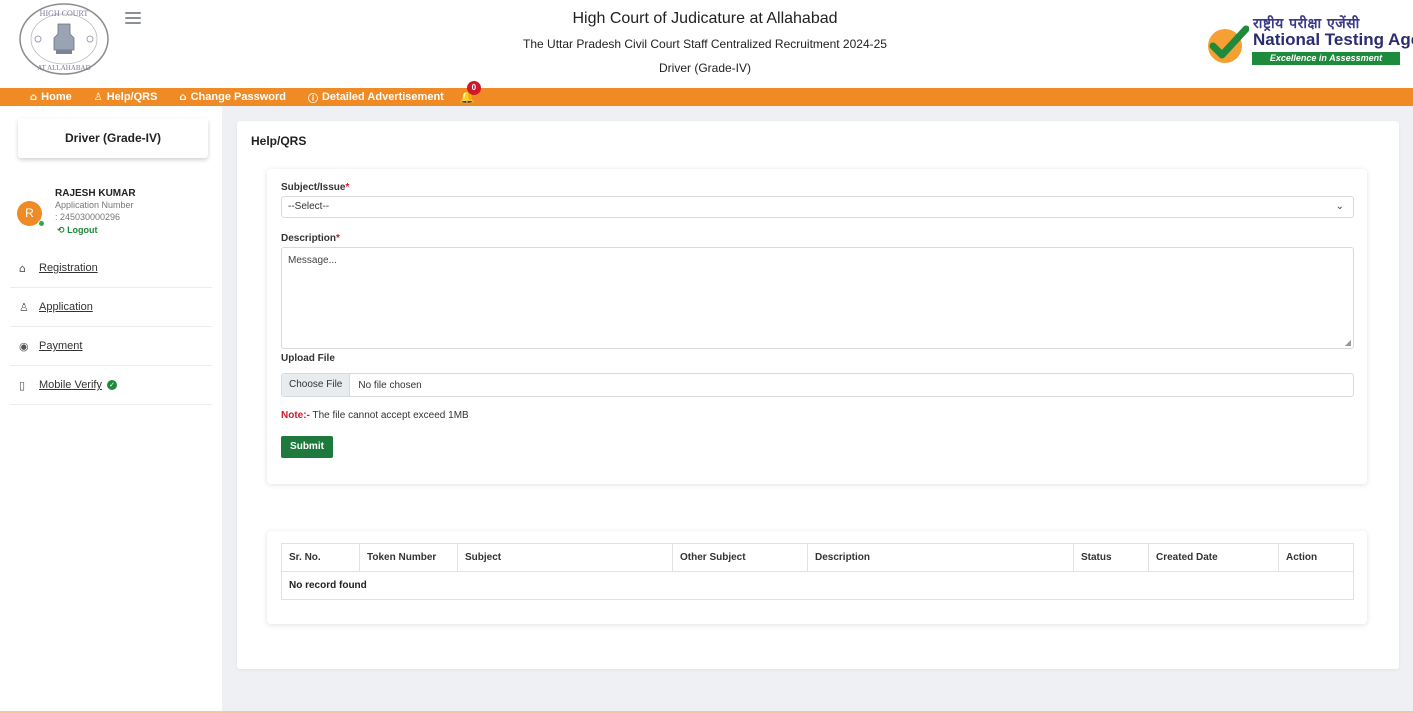  I want to click on application-number: : 245030000296, so click(88, 217).